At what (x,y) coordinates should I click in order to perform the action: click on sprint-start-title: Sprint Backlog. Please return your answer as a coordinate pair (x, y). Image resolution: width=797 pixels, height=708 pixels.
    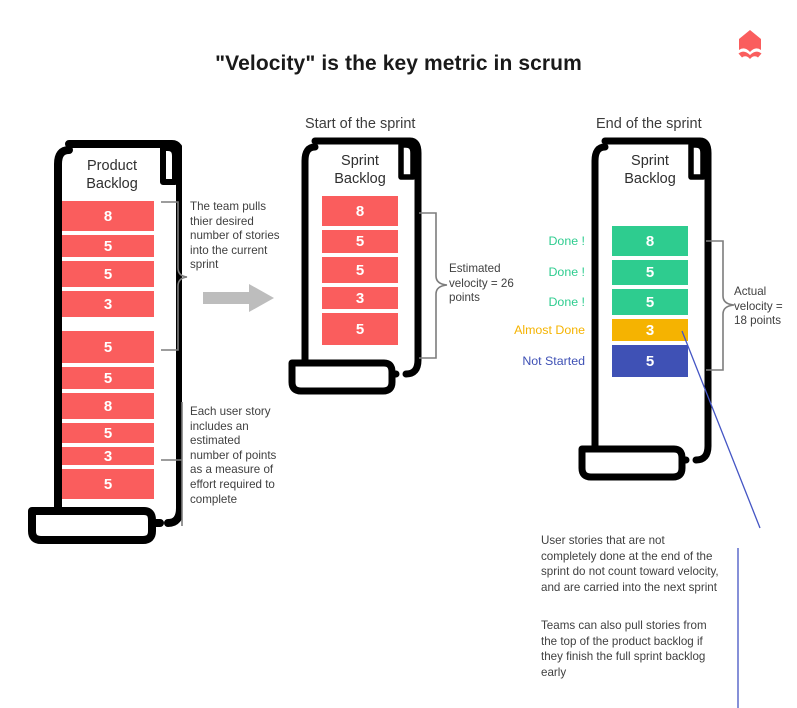
    Looking at the image, I should click on (360, 170).